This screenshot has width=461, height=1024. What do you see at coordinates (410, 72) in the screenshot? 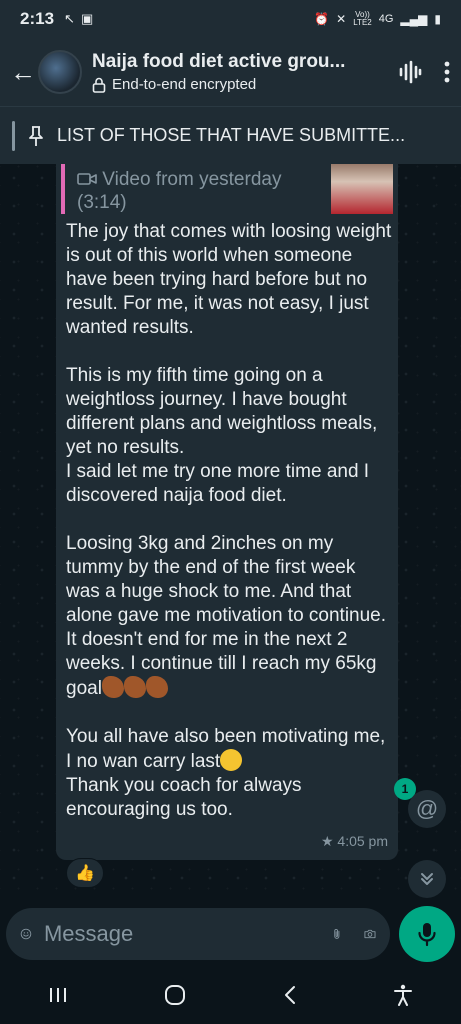
I see `voice-chat-icon` at bounding box center [410, 72].